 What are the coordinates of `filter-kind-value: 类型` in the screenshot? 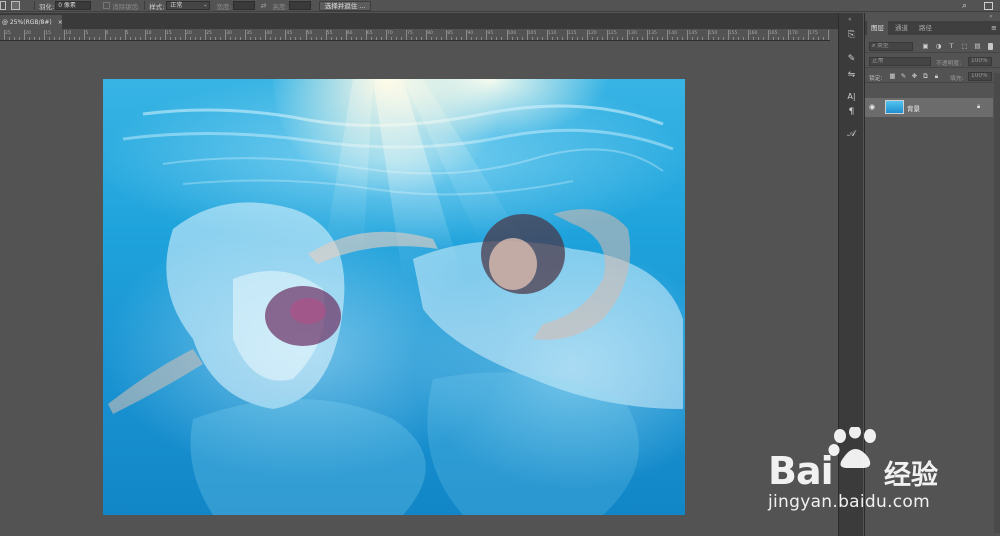 It's located at (883, 46).